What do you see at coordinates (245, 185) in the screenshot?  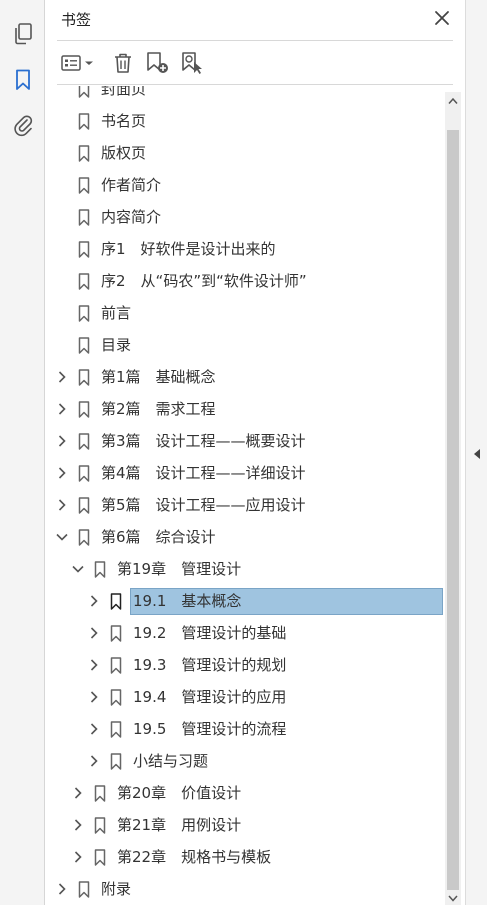 I see `bookmark-row: 作者简介` at bounding box center [245, 185].